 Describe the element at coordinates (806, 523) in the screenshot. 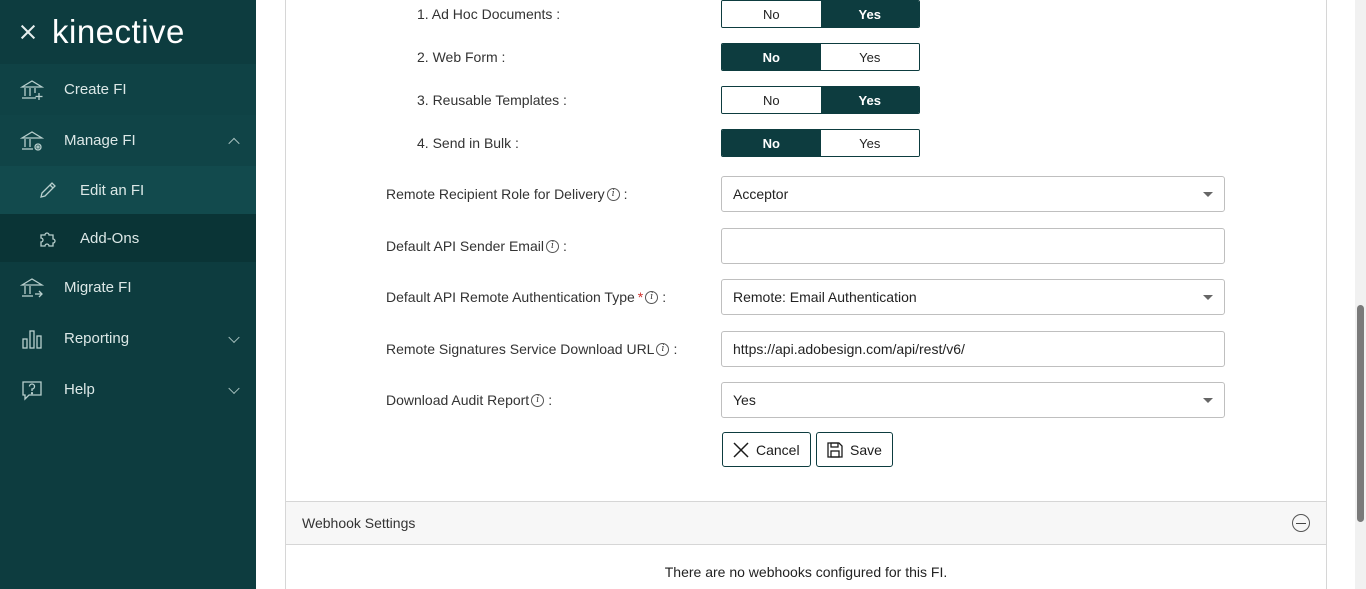

I see `webhook-settings-header: Webhook Settings` at that location.